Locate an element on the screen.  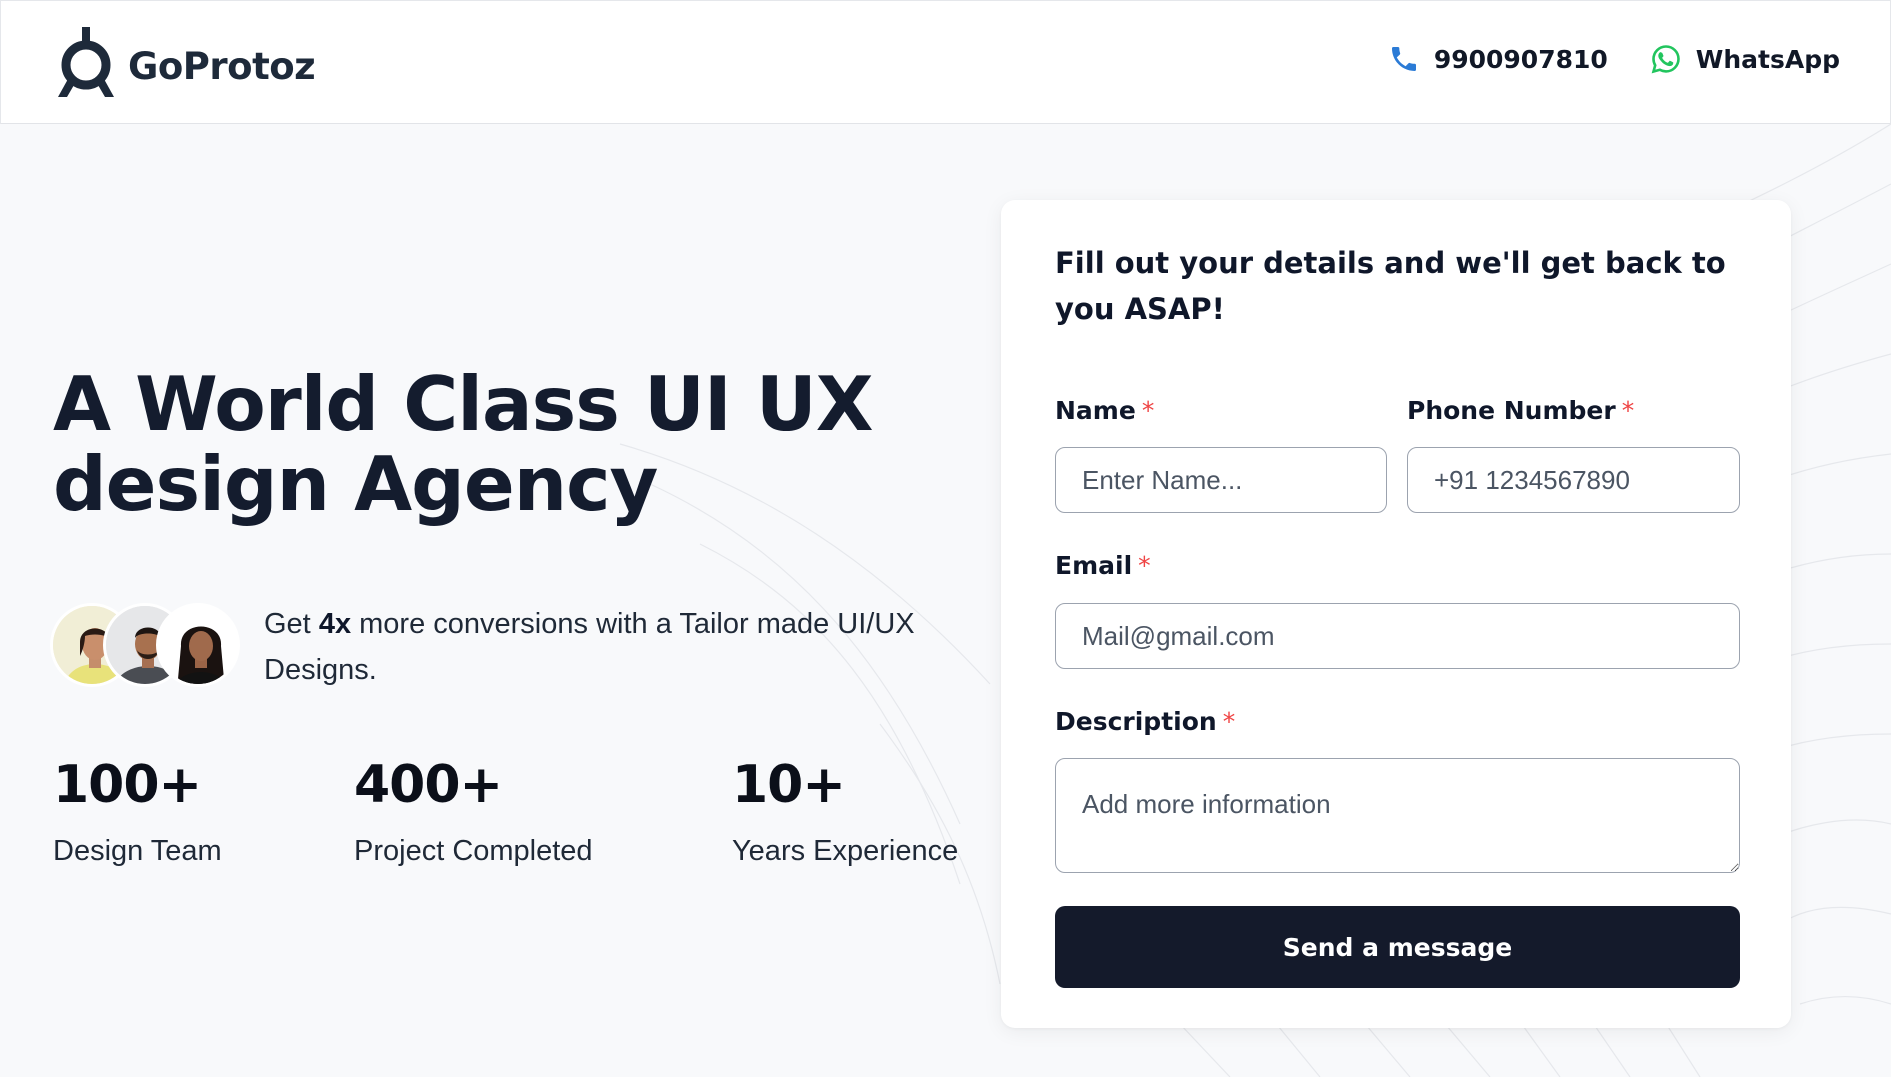
avatar is located at coordinates (198, 645).